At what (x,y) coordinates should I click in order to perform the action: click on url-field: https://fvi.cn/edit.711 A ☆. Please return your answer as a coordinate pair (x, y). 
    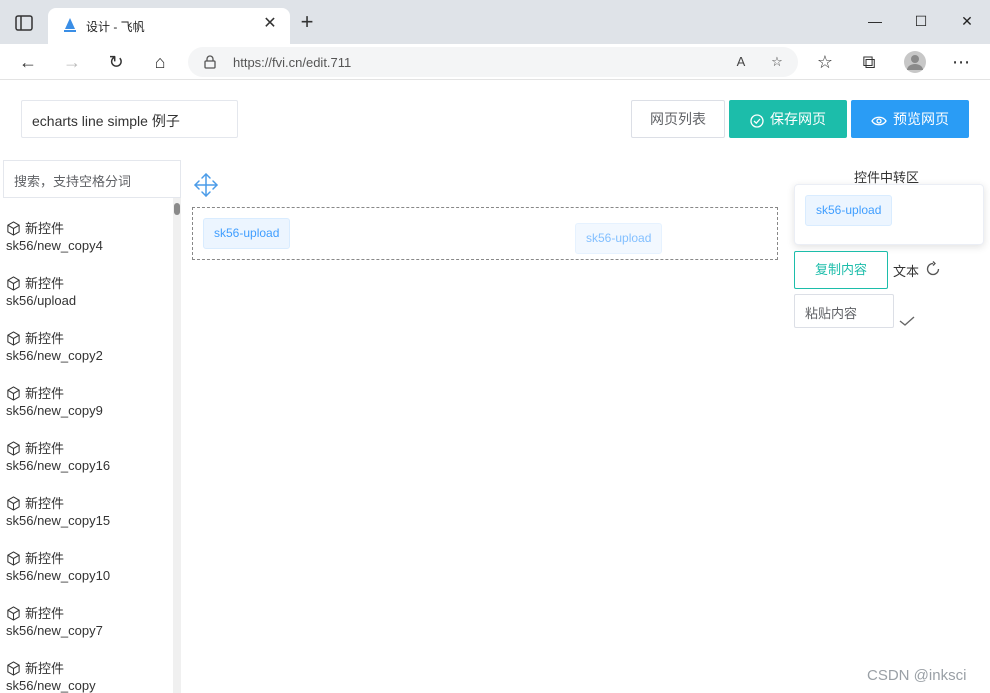
    Looking at the image, I should click on (493, 62).